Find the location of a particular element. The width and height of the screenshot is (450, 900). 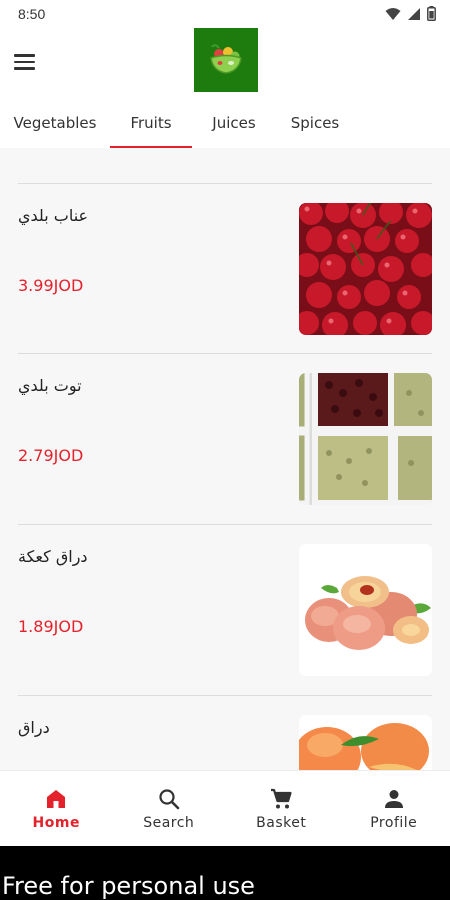

product-image-mulberry is located at coordinates (365, 439).